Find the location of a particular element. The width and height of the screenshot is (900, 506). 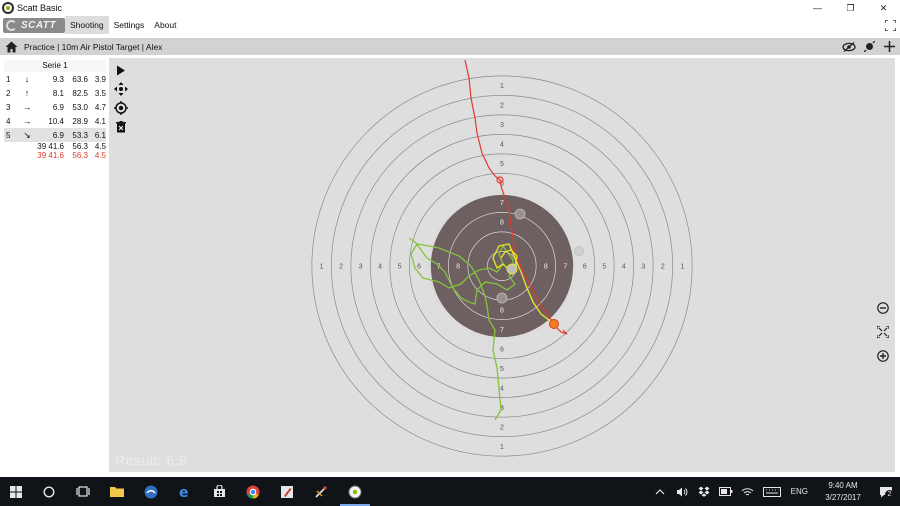

breadcrumb-bar: Practice | 10m Air Pistol Target | Alex is located at coordinates (450, 46).